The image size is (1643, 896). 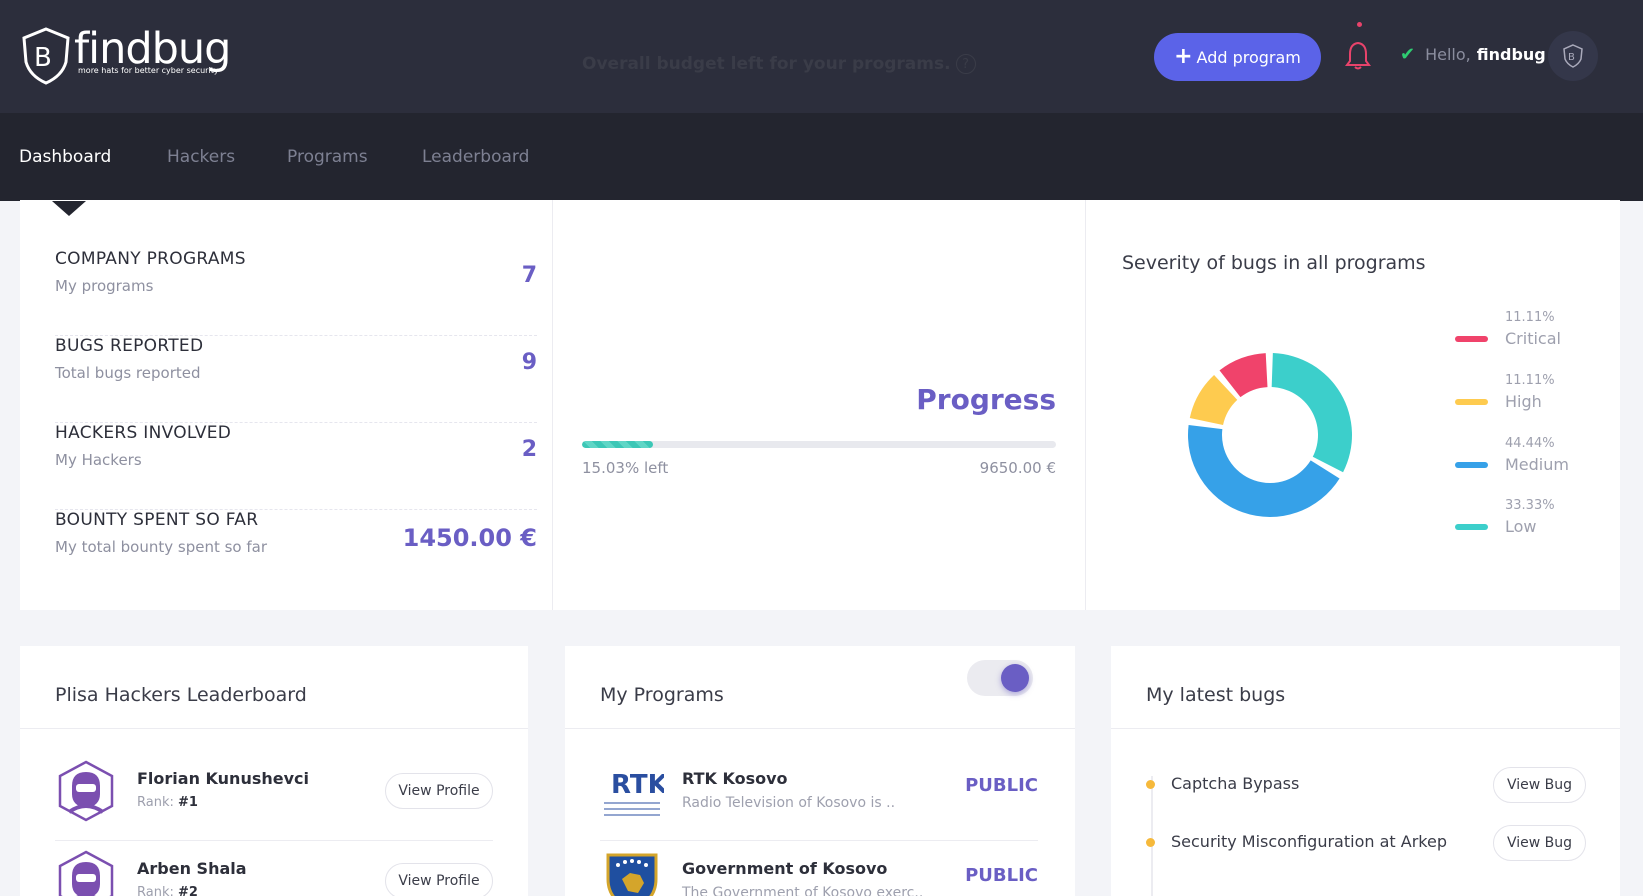 I want to click on nav-programs: Programs, so click(x=327, y=157).